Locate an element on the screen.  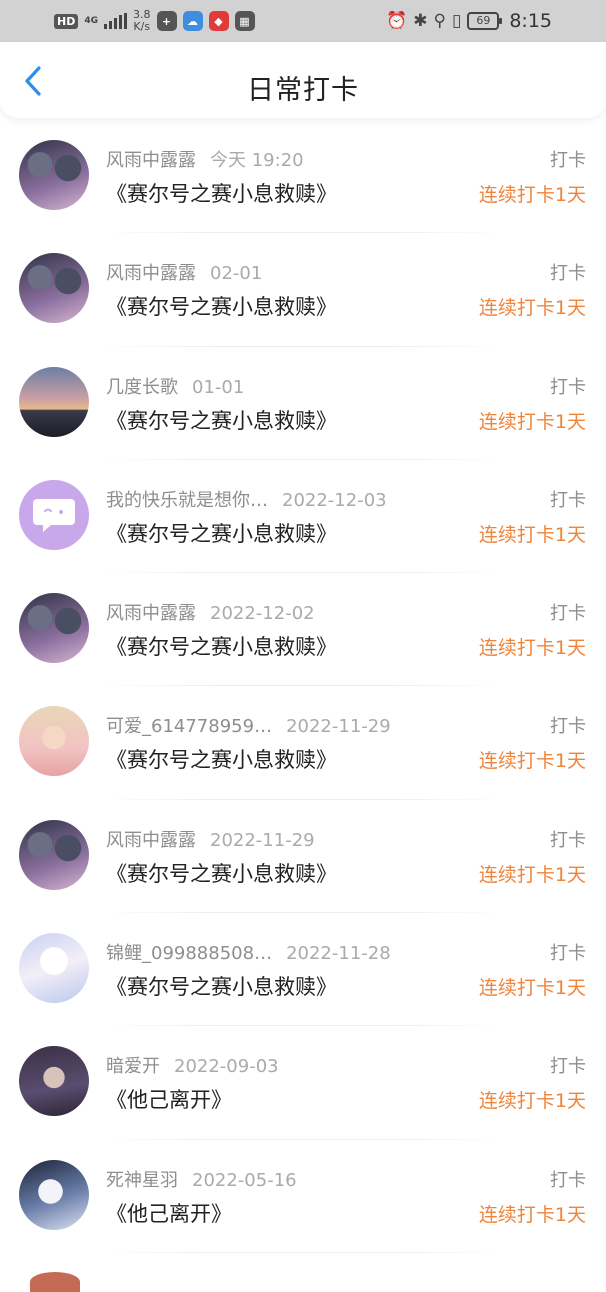
signal-icon is located at coordinates (115, 21).